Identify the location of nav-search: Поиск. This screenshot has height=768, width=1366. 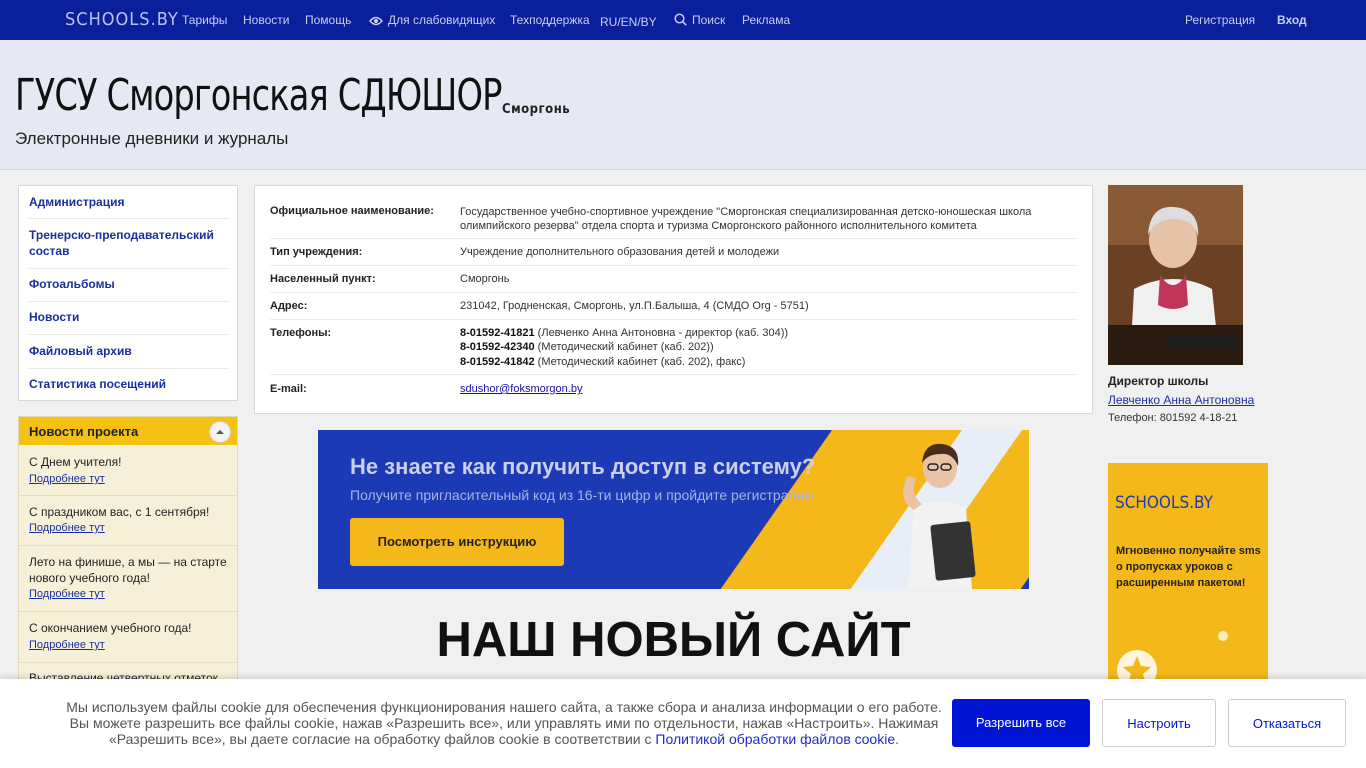
(699, 20).